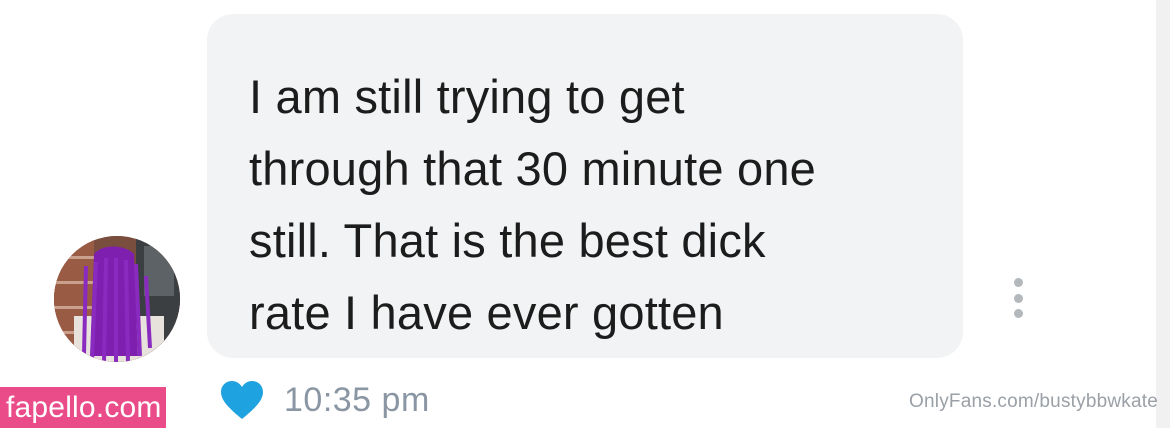  What do you see at coordinates (242, 400) in the screenshot?
I see `heart-icon` at bounding box center [242, 400].